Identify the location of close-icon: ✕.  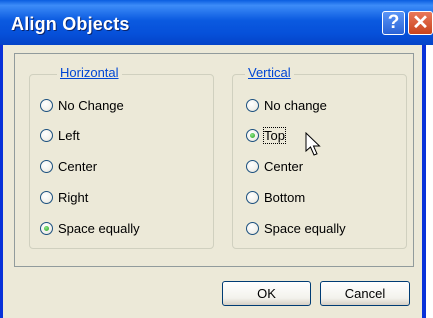
(420, 23).